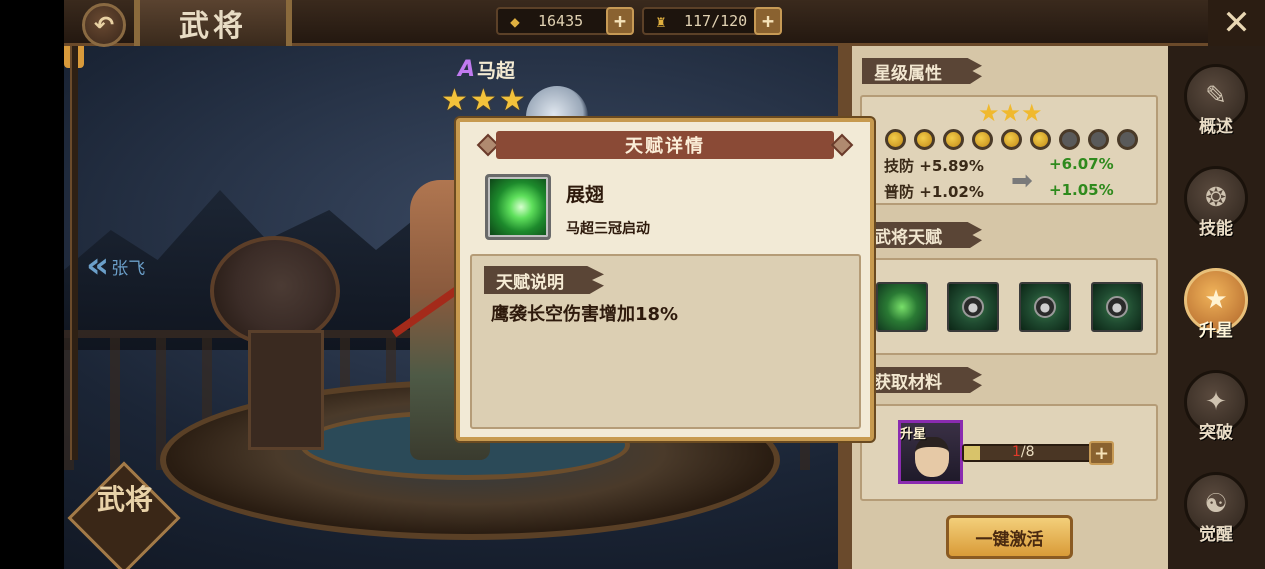 The width and height of the screenshot is (1265, 569). Describe the element at coordinates (608, 229) in the screenshot. I see `skill-condition: 马超三冠启动` at that location.